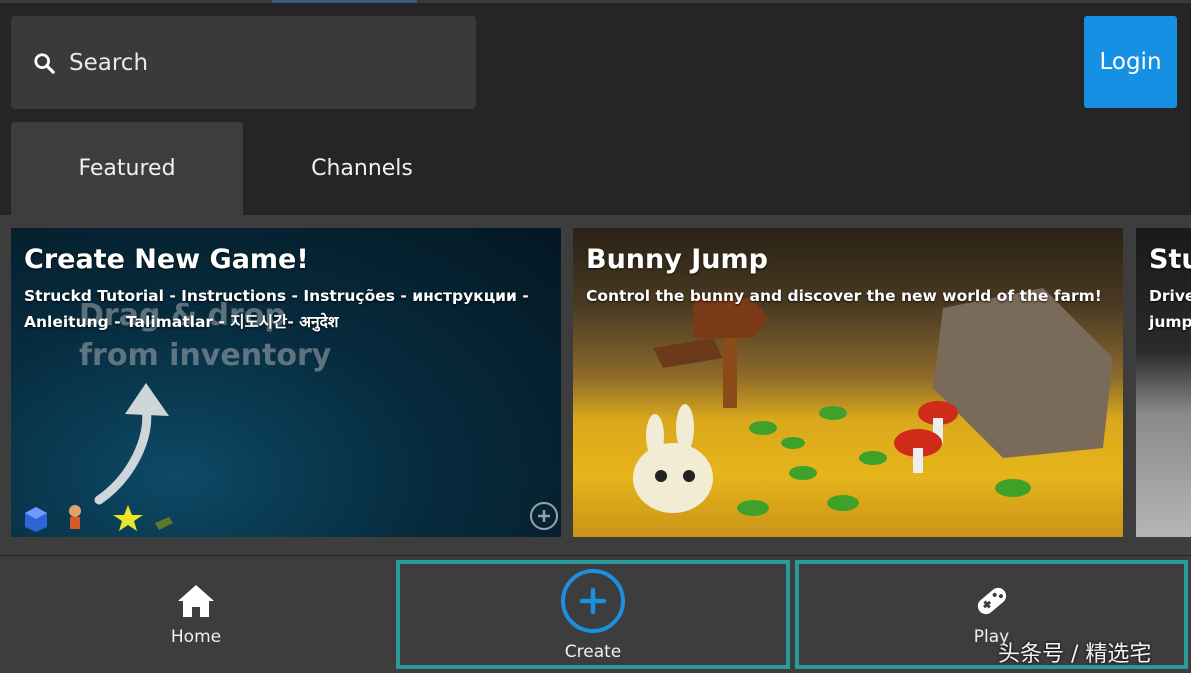 The width and height of the screenshot is (1191, 673). Describe the element at coordinates (196, 600) in the screenshot. I see `home-icon` at that location.